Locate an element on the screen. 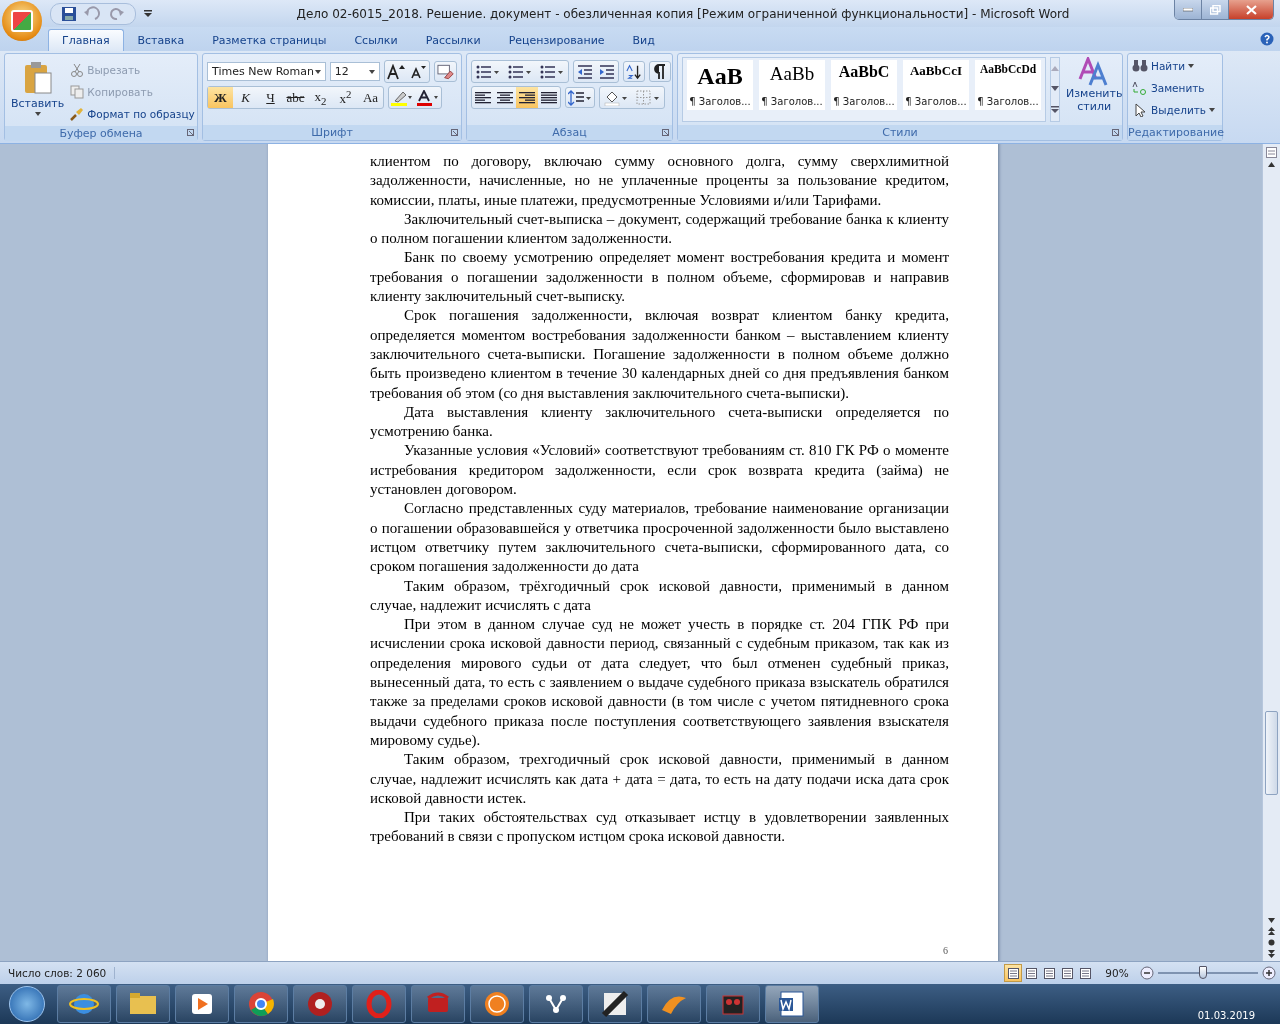  ruler-toggle-icon is located at coordinates (1271, 152).